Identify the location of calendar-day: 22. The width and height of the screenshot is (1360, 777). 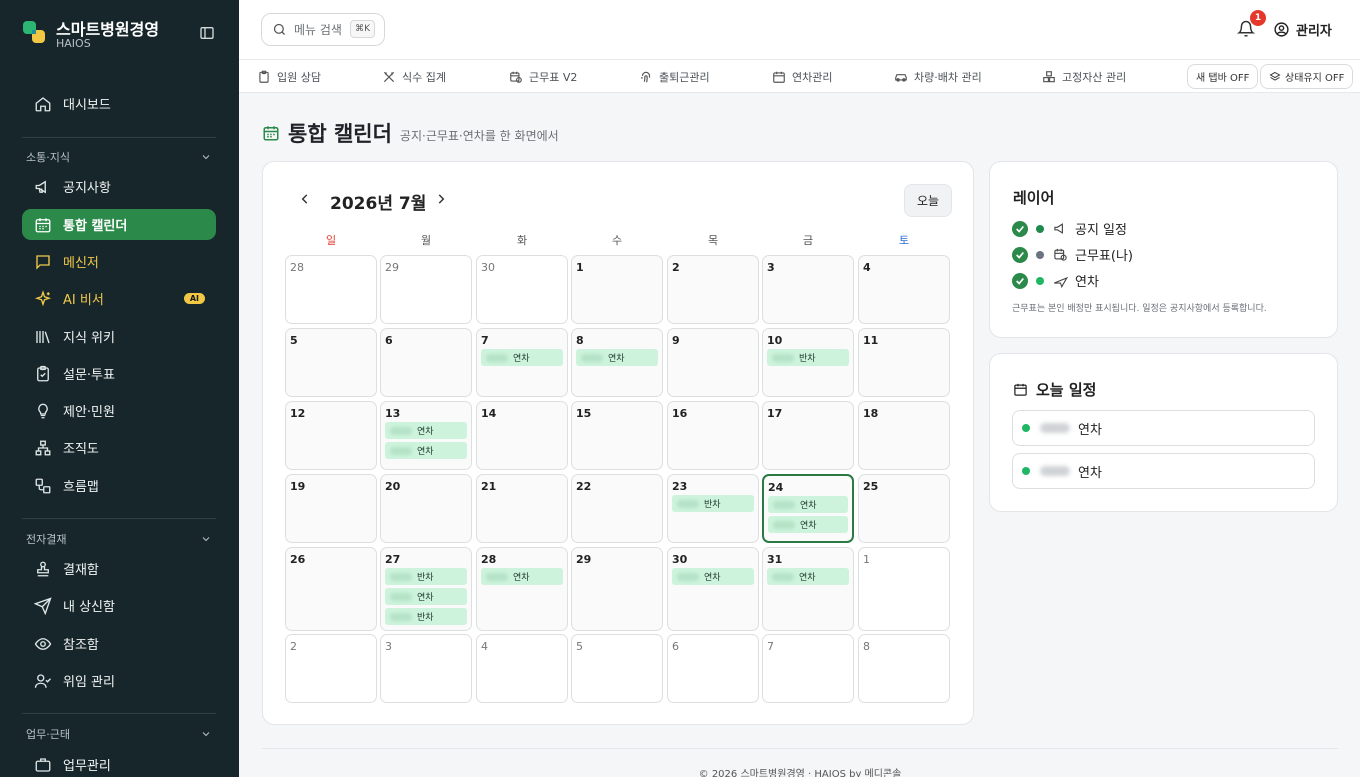
(617, 508).